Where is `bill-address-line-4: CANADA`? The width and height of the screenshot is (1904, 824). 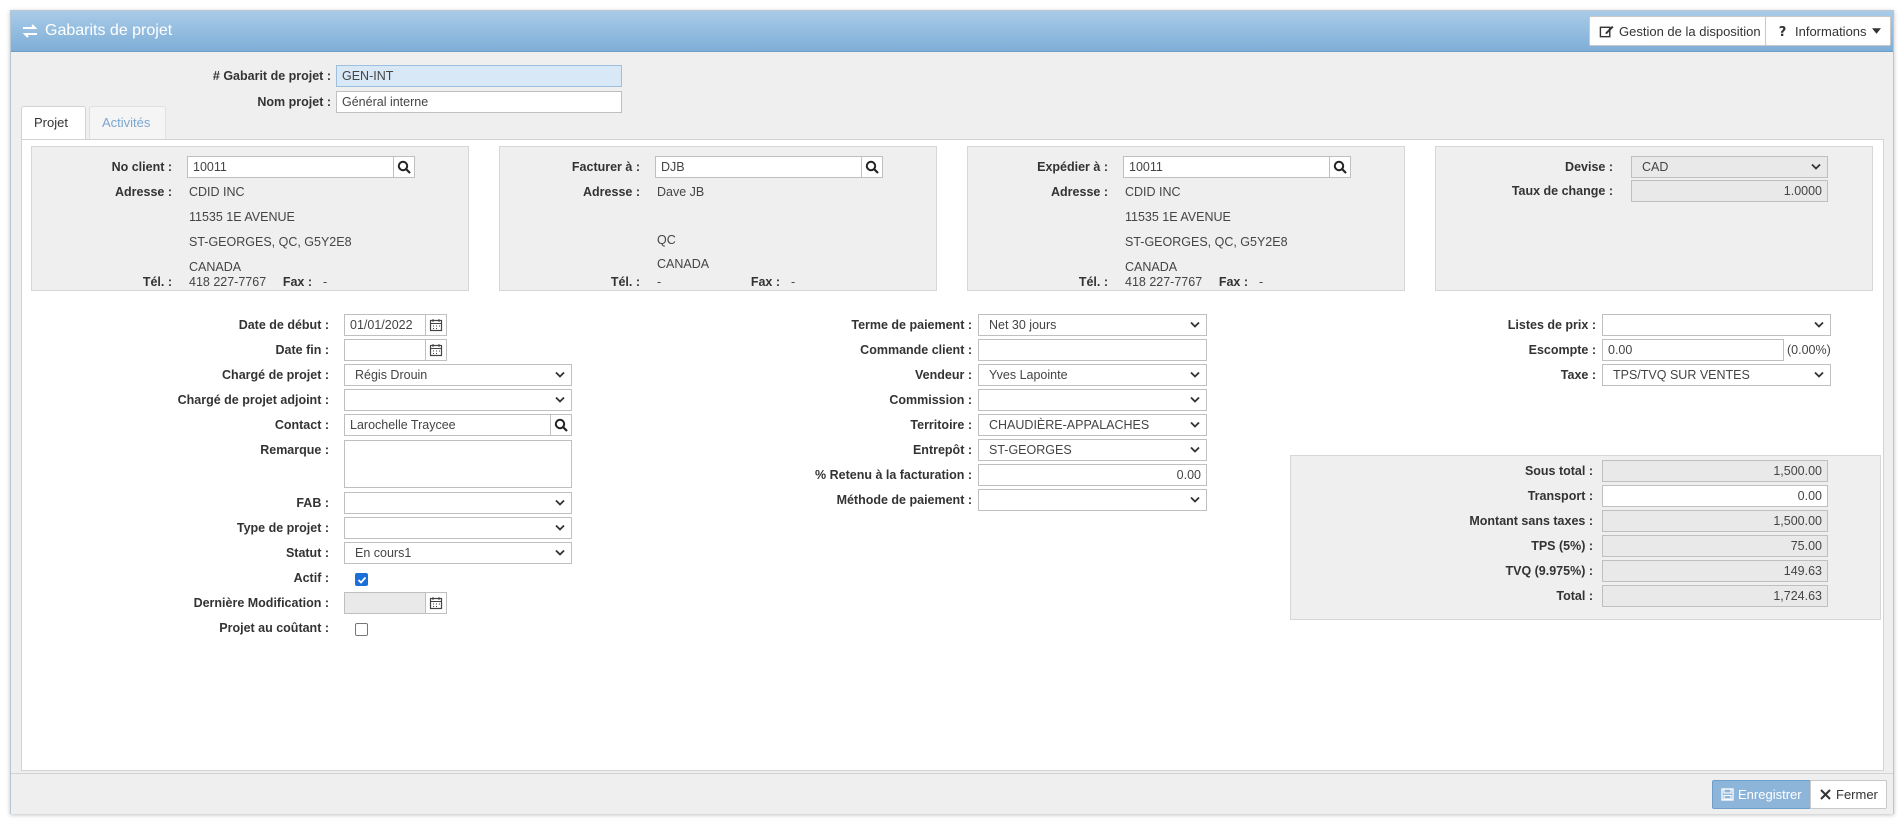
bill-address-line-4: CANADA is located at coordinates (683, 264).